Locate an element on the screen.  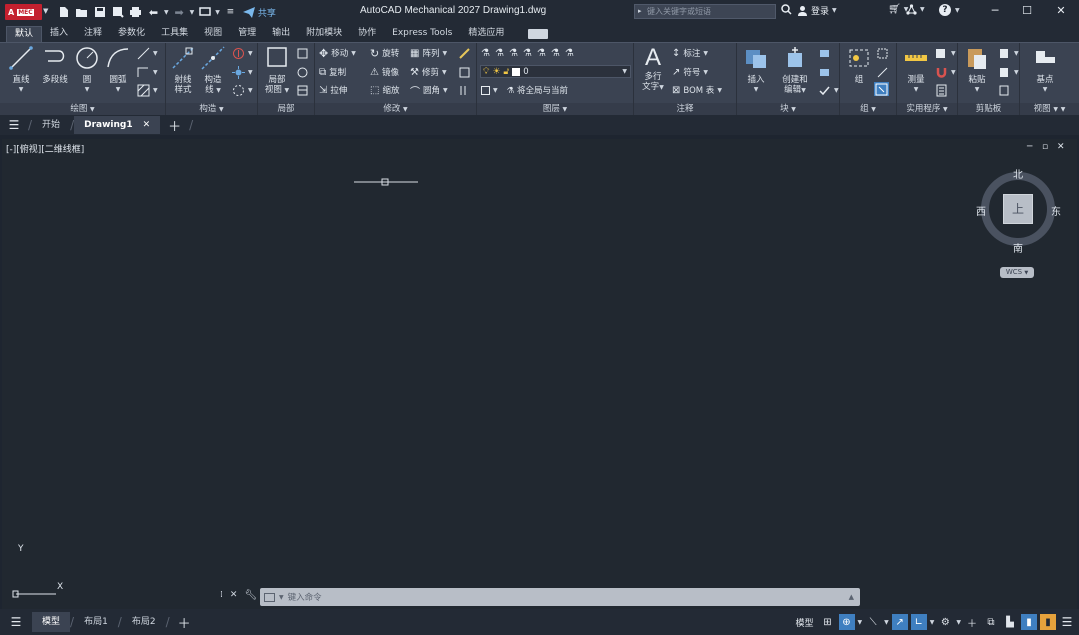
clipboard-tool-2: ▼ is located at coordinates (1008, 72).